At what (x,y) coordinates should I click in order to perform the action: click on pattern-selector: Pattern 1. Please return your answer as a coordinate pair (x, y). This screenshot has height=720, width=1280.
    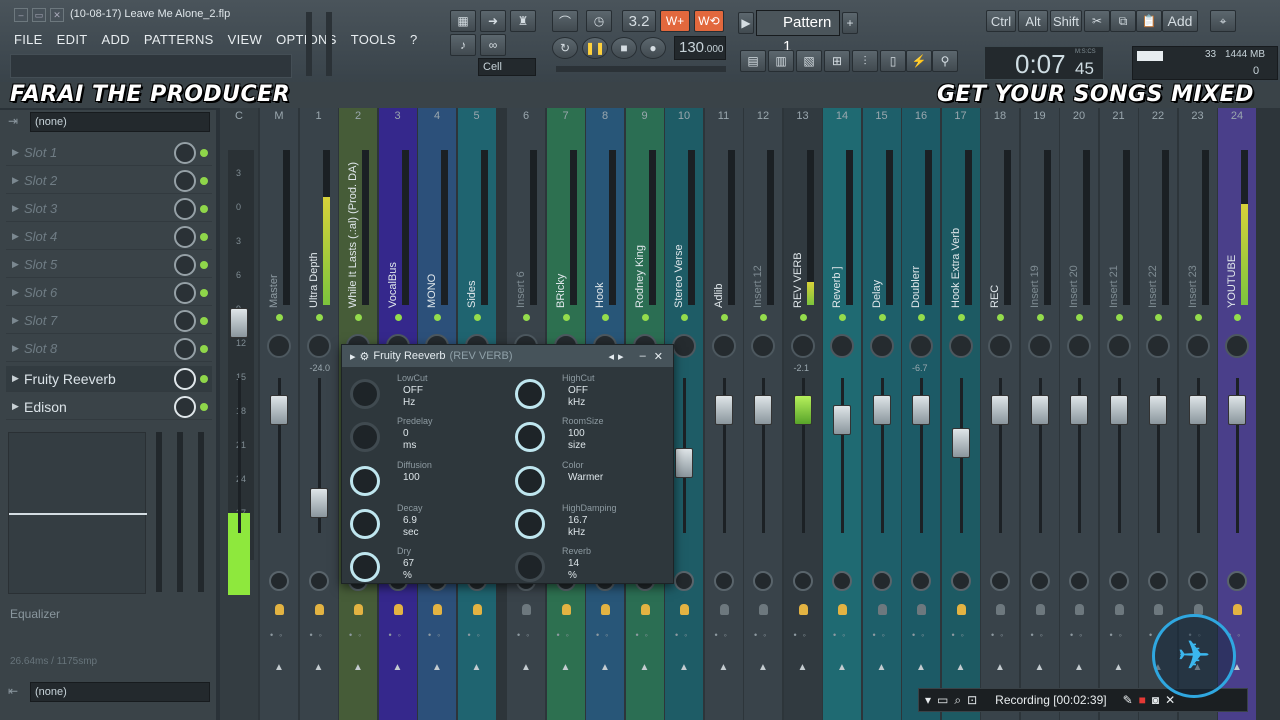
    Looking at the image, I should click on (798, 32).